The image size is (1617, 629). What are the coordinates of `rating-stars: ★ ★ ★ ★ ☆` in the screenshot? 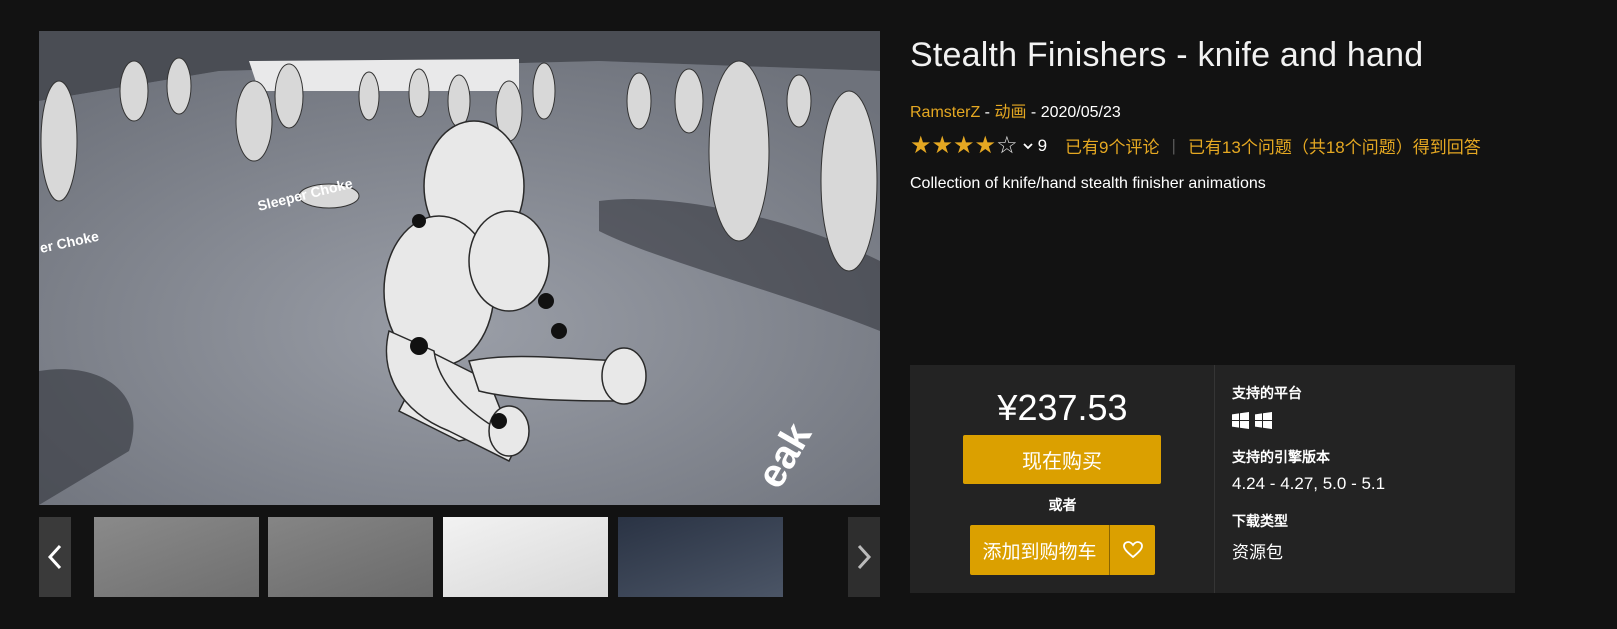 It's located at (964, 145).